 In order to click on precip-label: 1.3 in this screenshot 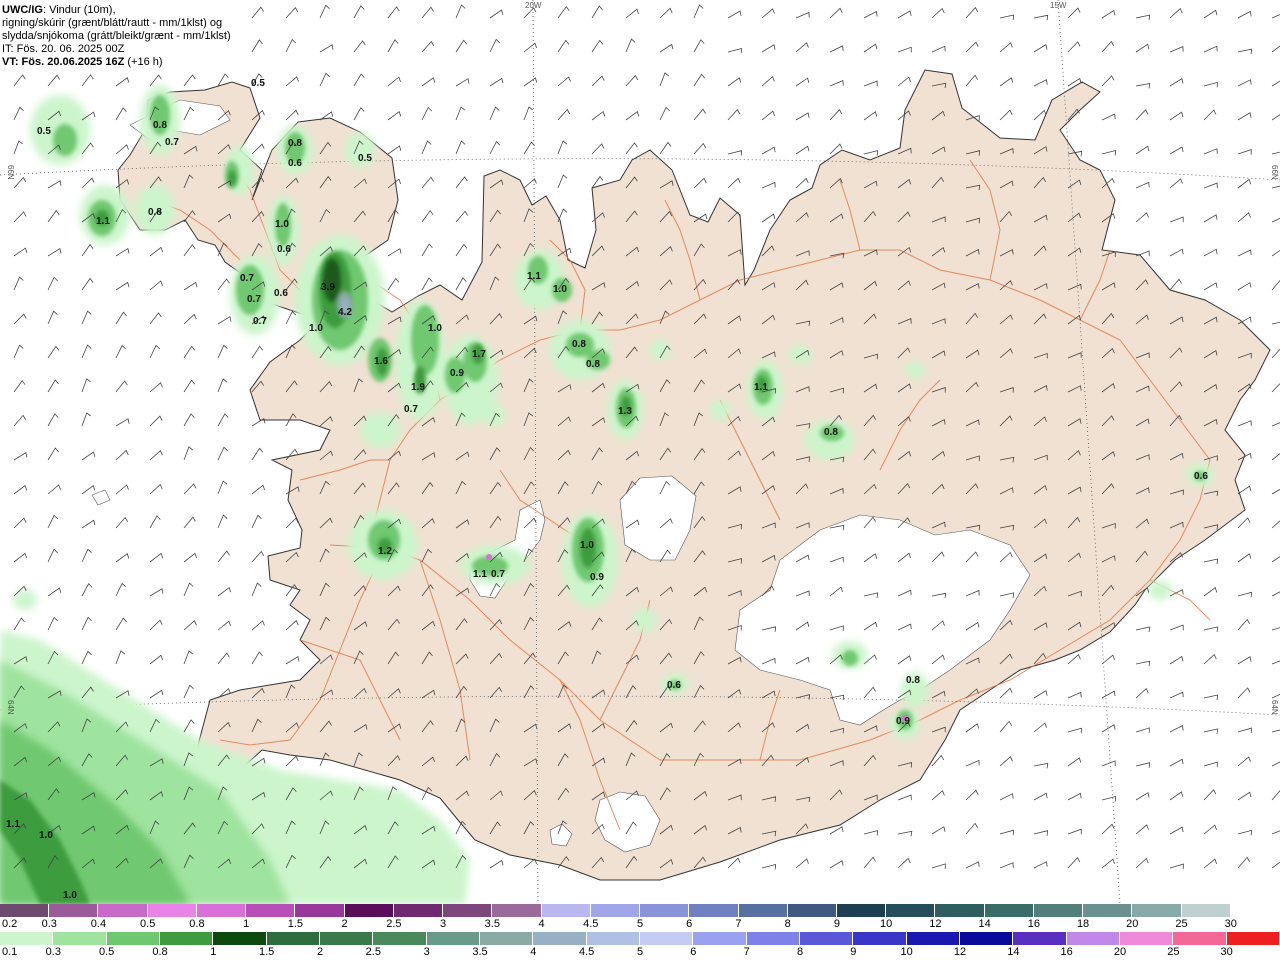, I will do `click(625, 411)`.